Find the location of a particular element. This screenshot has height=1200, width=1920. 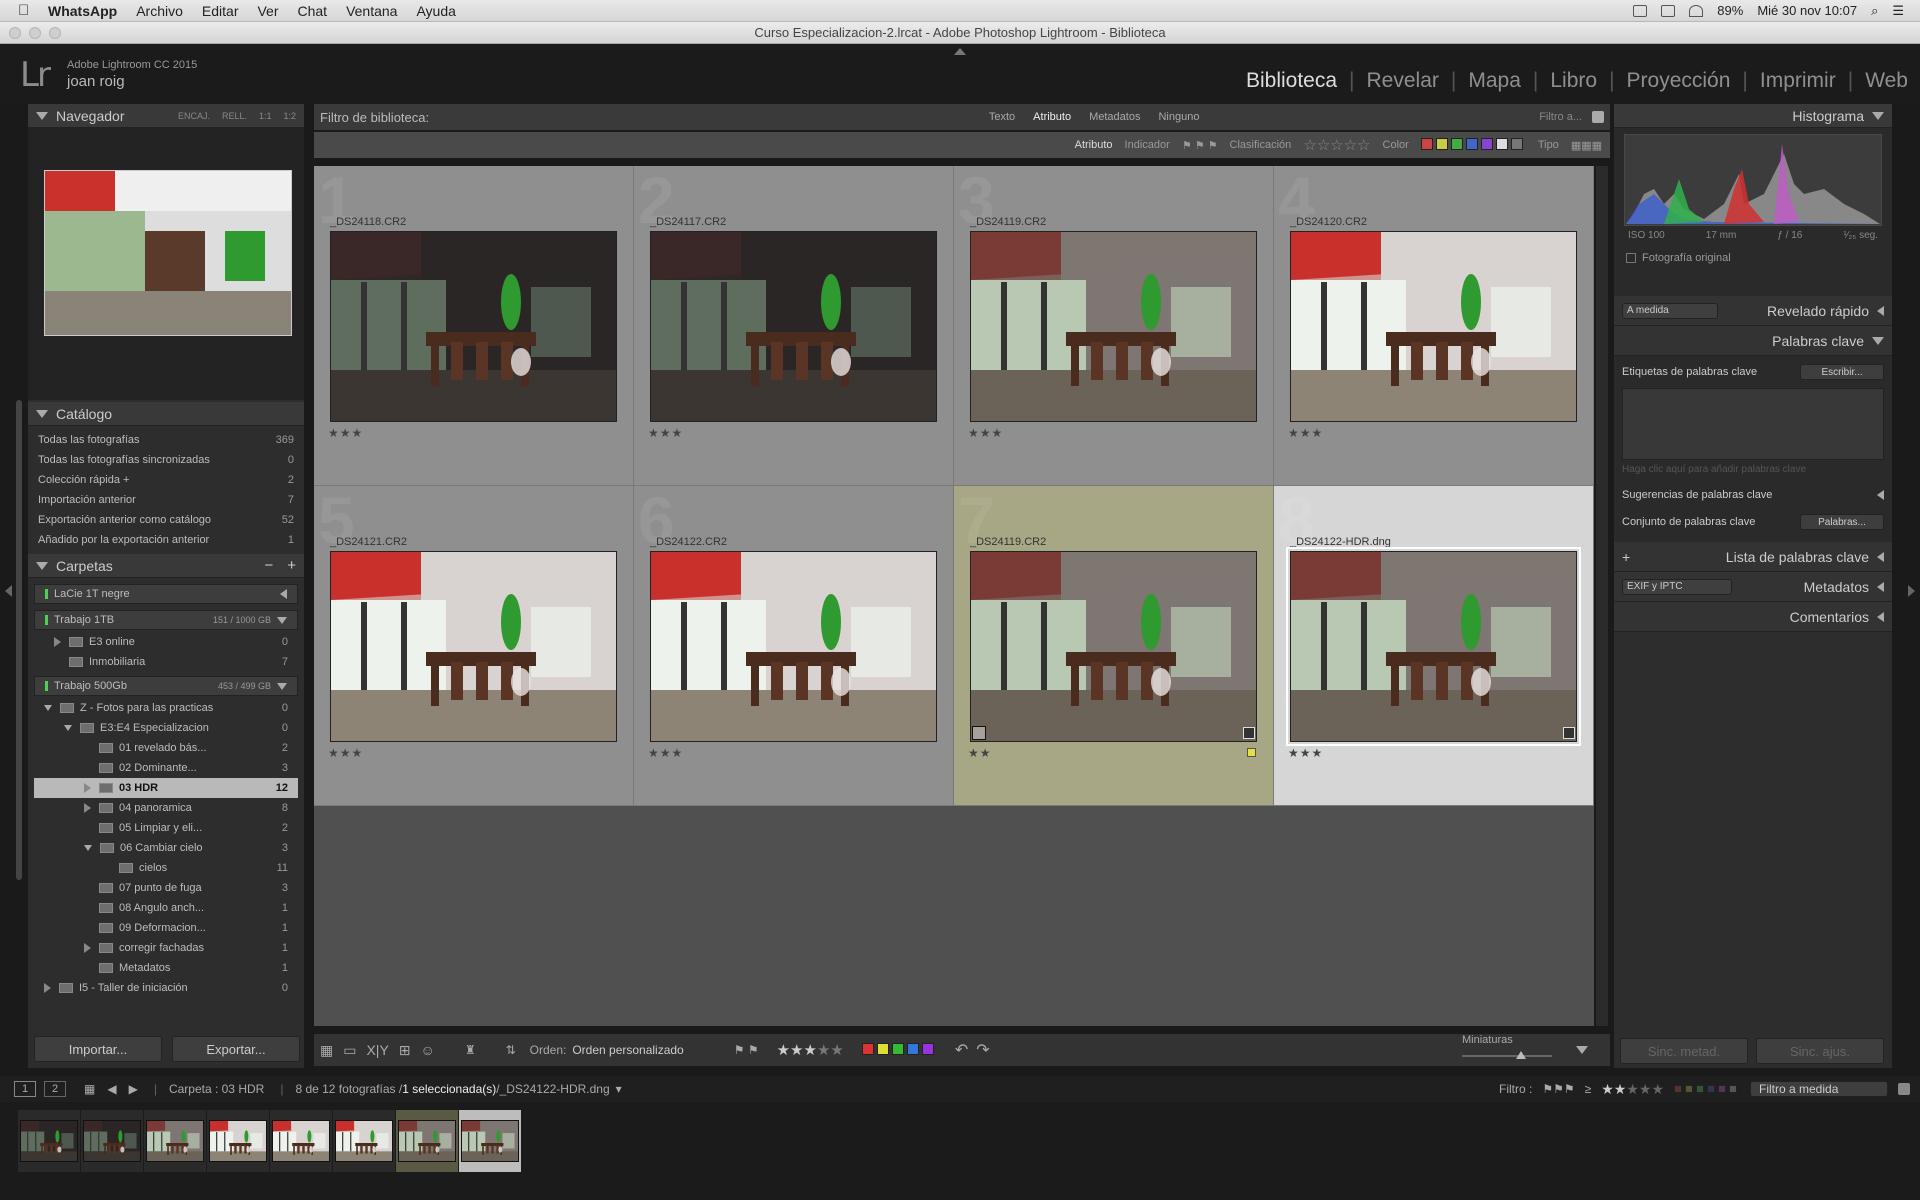

rating-stars: ★★★ is located at coordinates (797, 1050).